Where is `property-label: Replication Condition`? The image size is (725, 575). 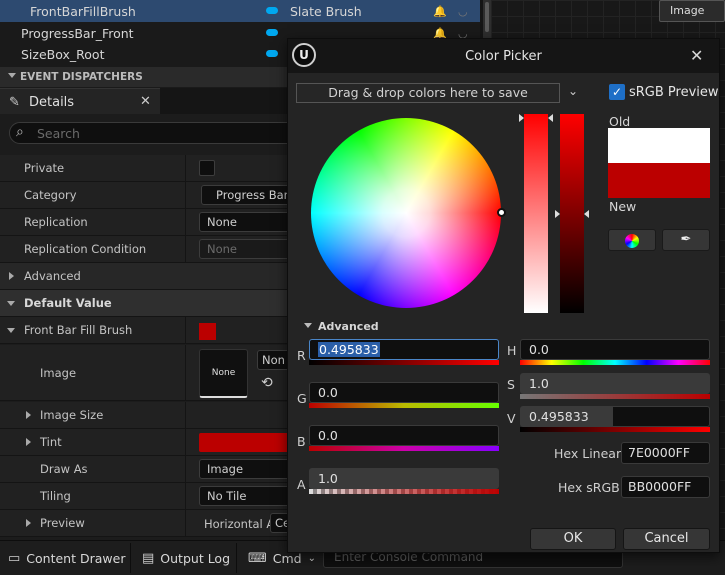 property-label: Replication Condition is located at coordinates (85, 249).